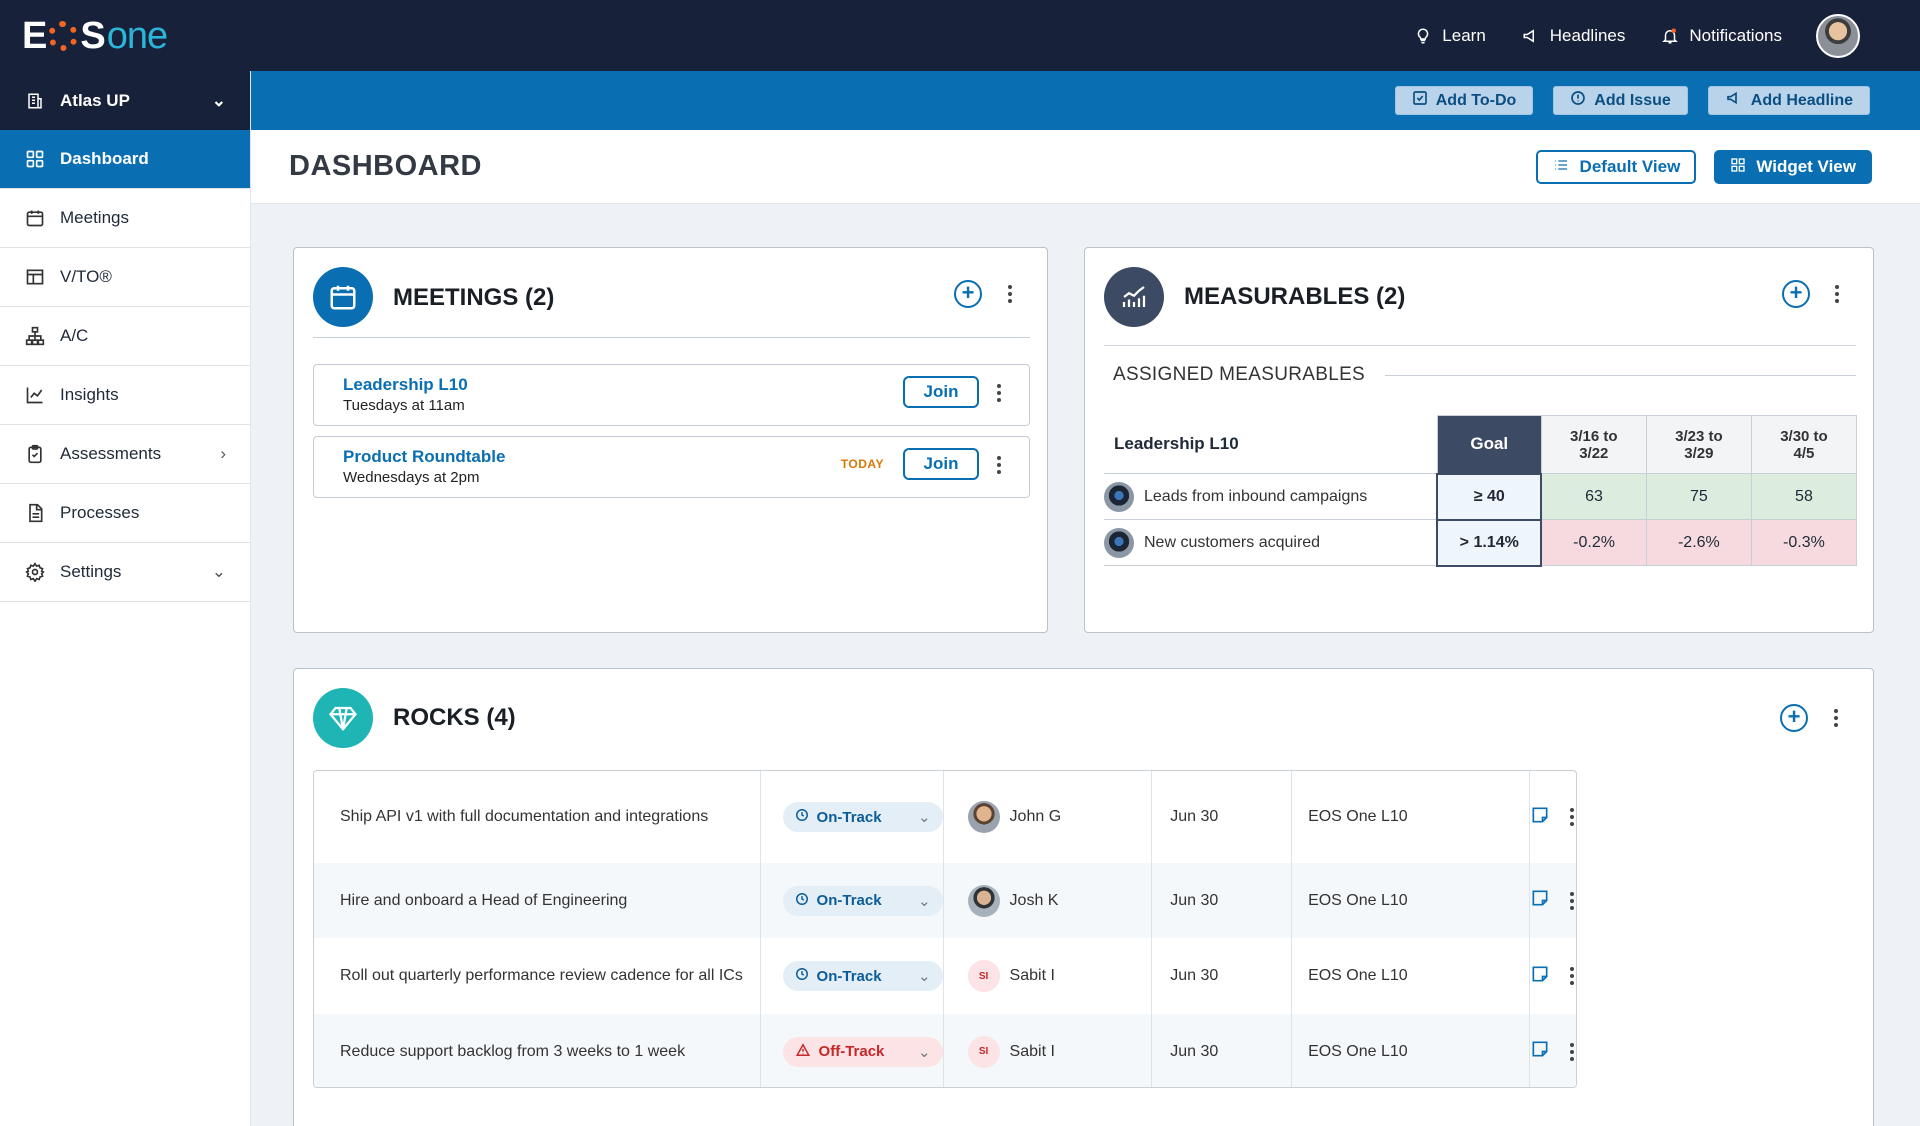 The image size is (1920, 1126). I want to click on sidebar-item-settings: Settings ⌄, so click(125, 572).